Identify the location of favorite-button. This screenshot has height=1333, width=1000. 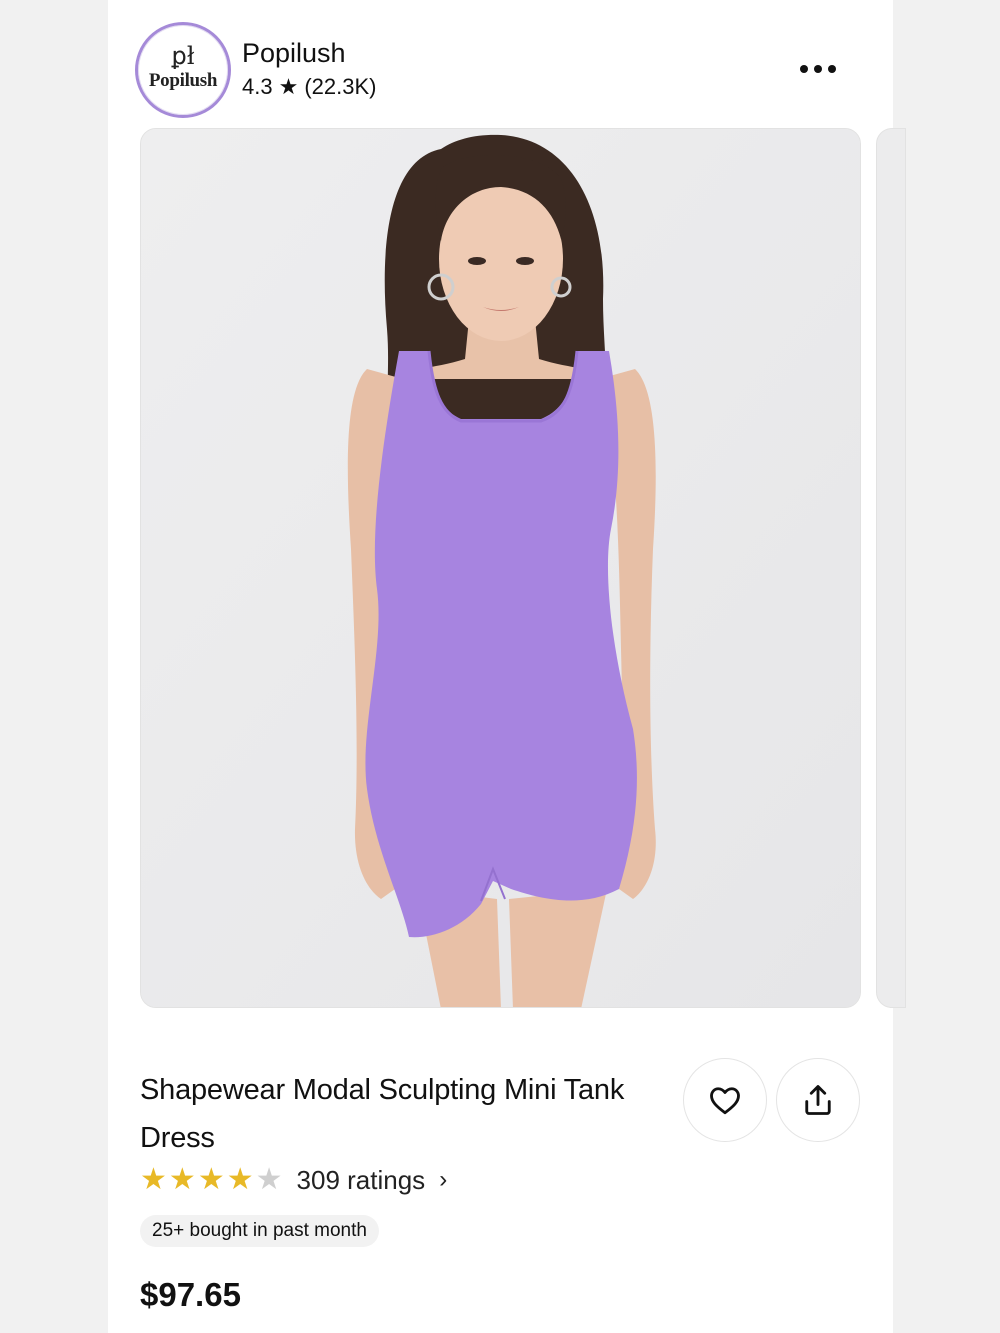
(725, 1100).